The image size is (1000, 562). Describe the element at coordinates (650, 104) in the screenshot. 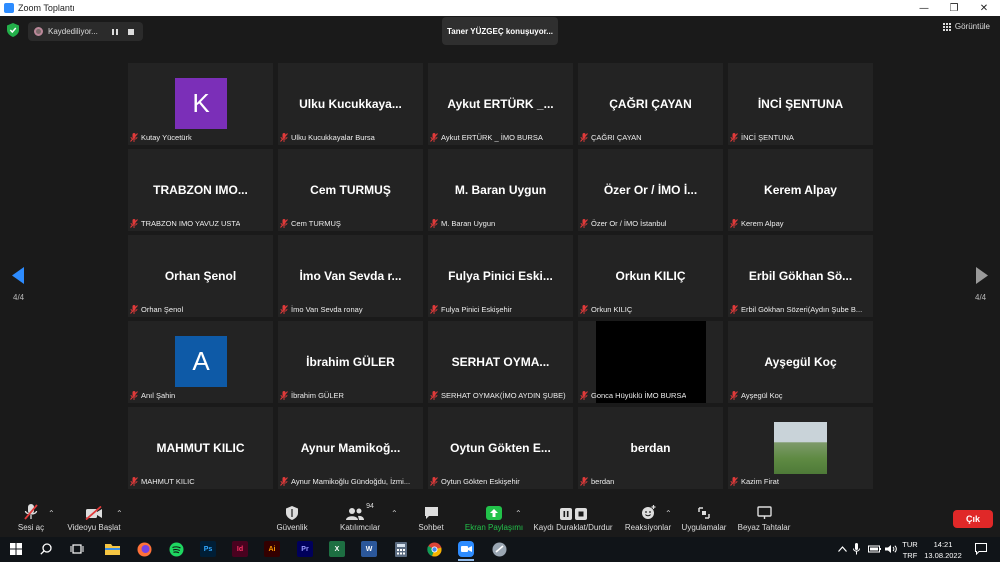

I see `participant-tile: ÇAĞRI ÇAYAN ÇAĞRI ÇAYAN` at that location.